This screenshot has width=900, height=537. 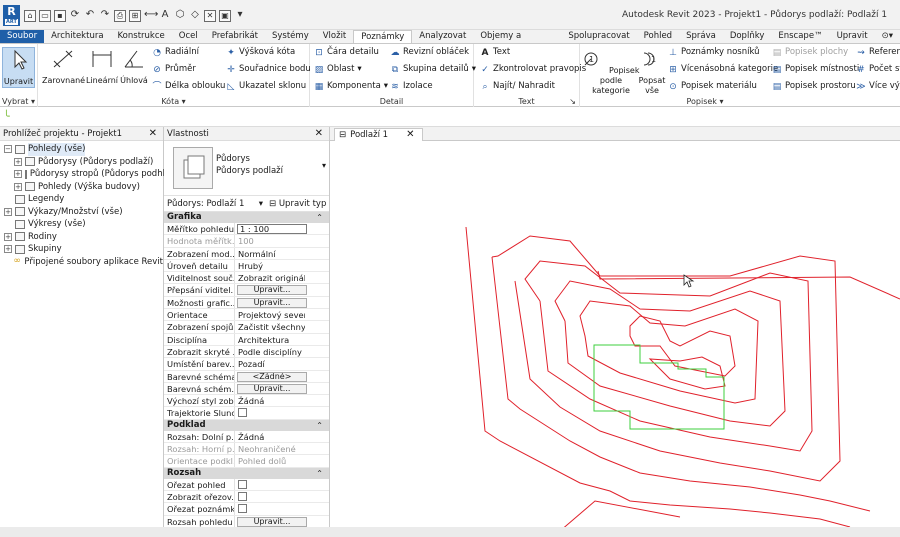 I want to click on tab-upravit: Upravit, so click(x=852, y=36).